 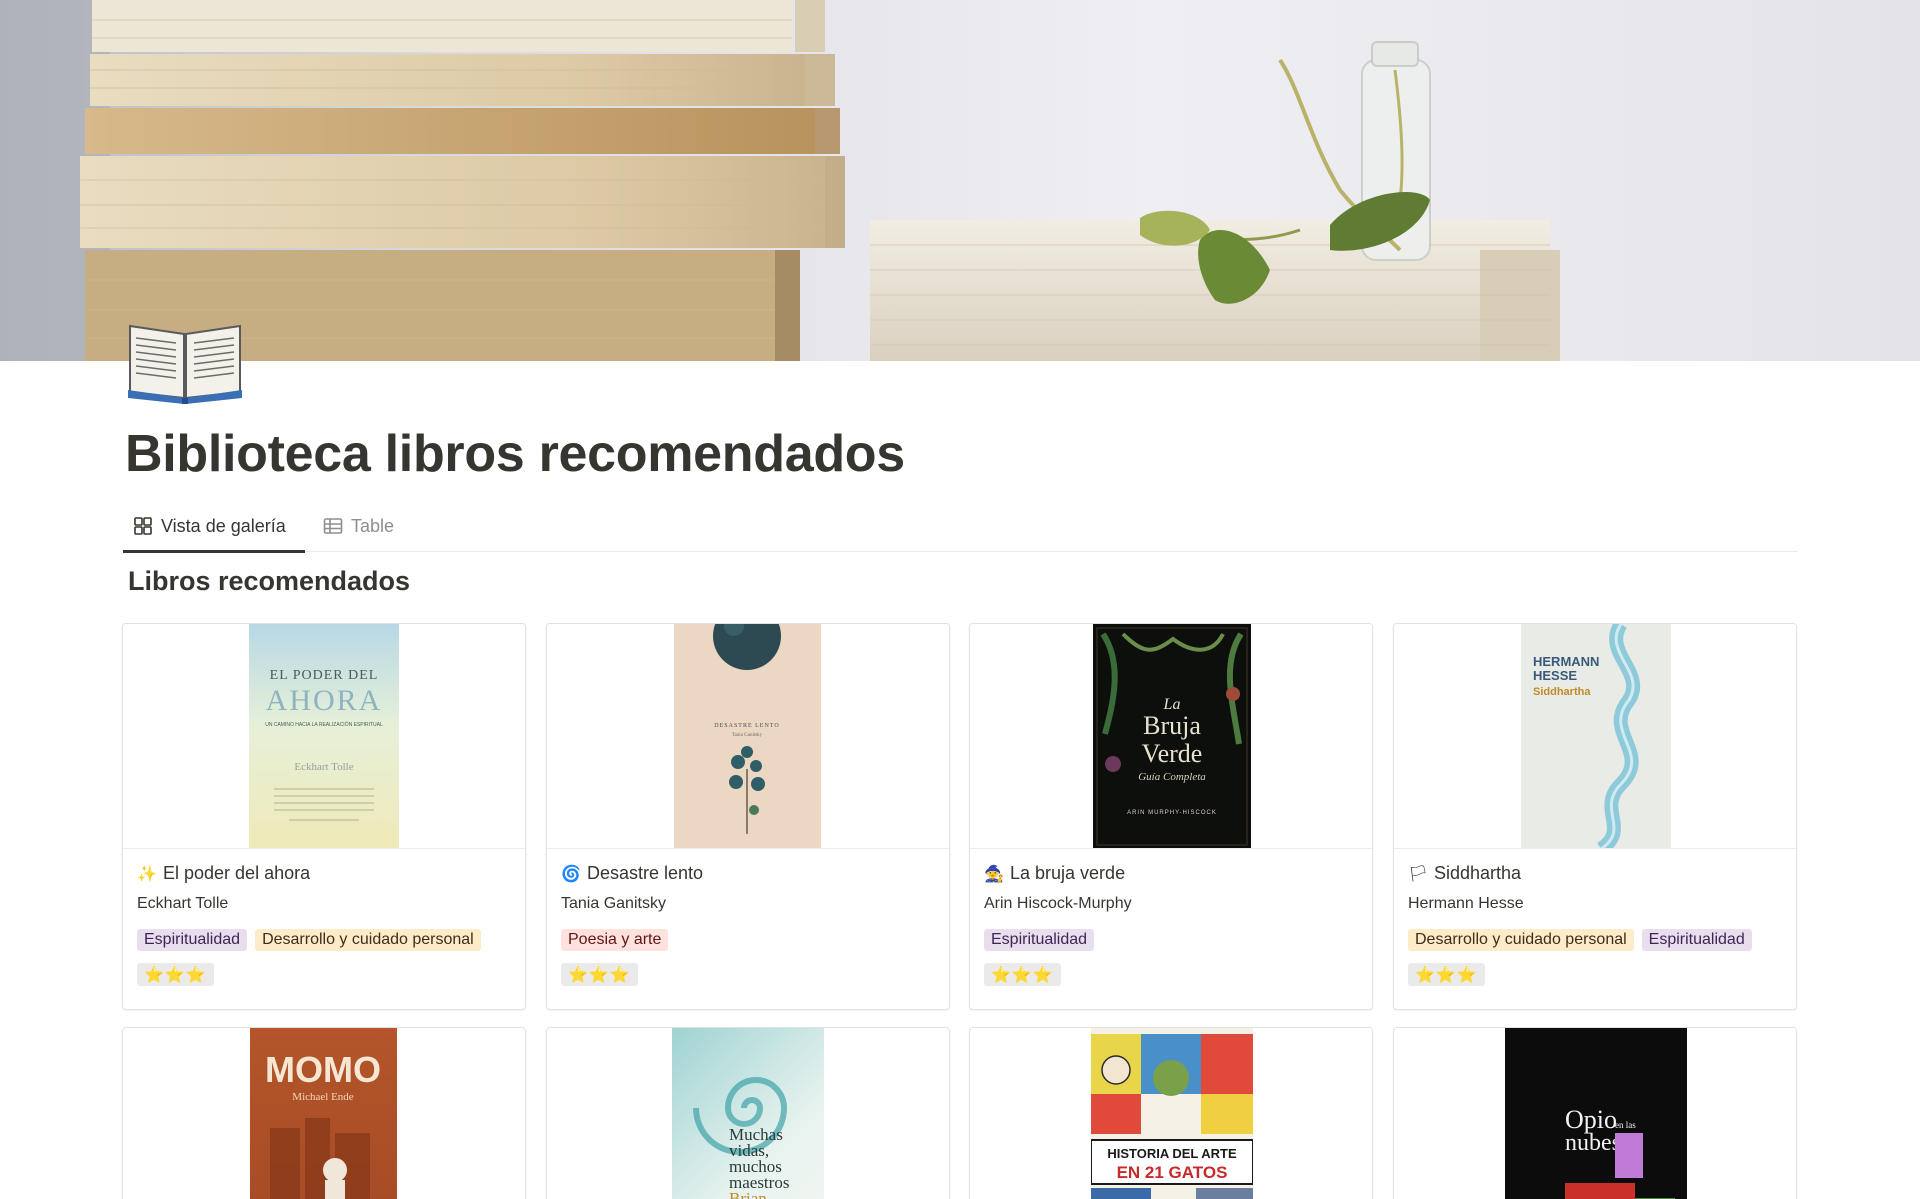 I want to click on tab-gallery-label: Vista de galería, so click(x=223, y=525).